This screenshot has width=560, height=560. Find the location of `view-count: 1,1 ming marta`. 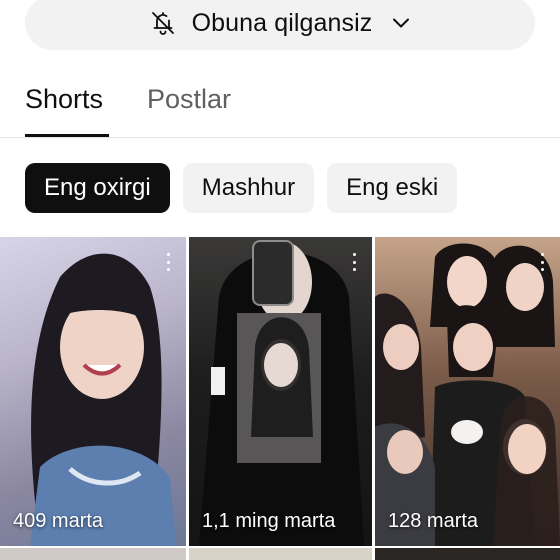

view-count: 1,1 ming marta is located at coordinates (269, 521).